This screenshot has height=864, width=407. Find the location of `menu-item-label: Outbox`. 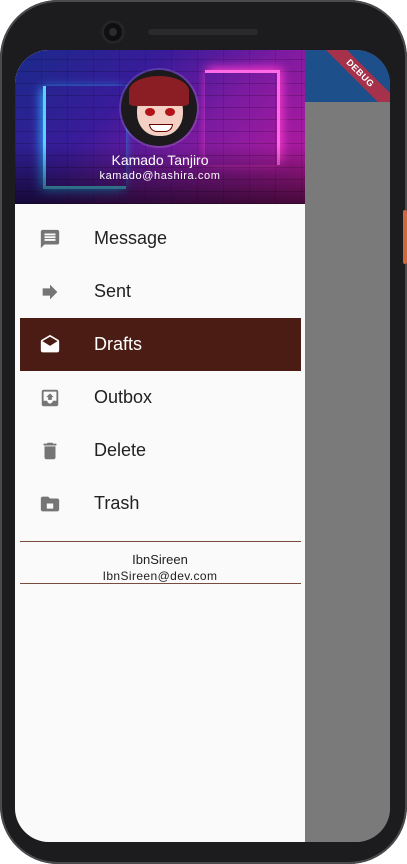

menu-item-label: Outbox is located at coordinates (123, 397).